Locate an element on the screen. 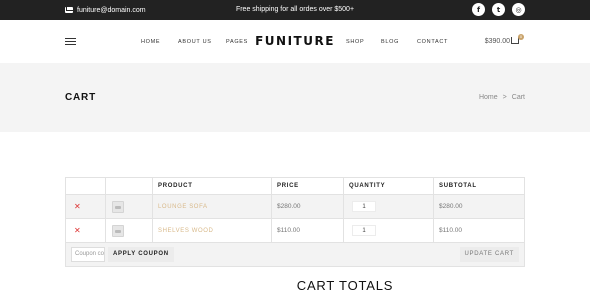 The height and width of the screenshot is (300, 590). instagram-icon: ◎ is located at coordinates (518, 9).